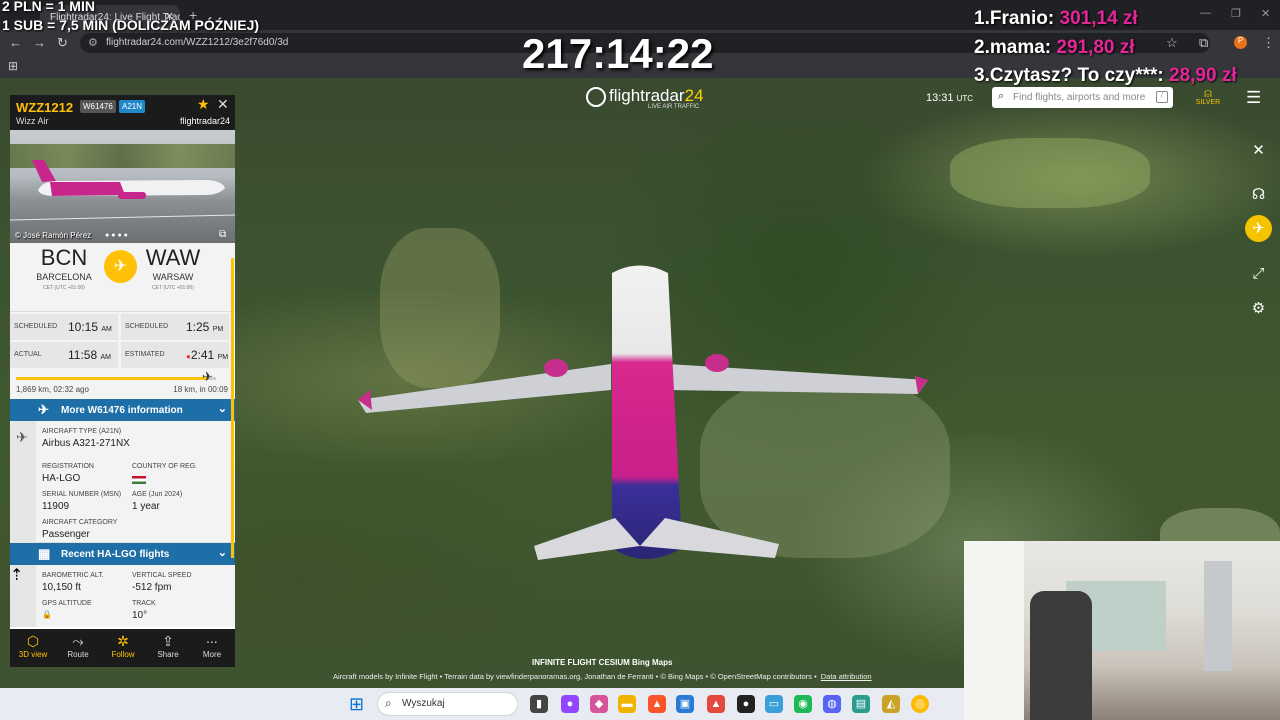  I want to click on category-value: Passenger, so click(66, 534).